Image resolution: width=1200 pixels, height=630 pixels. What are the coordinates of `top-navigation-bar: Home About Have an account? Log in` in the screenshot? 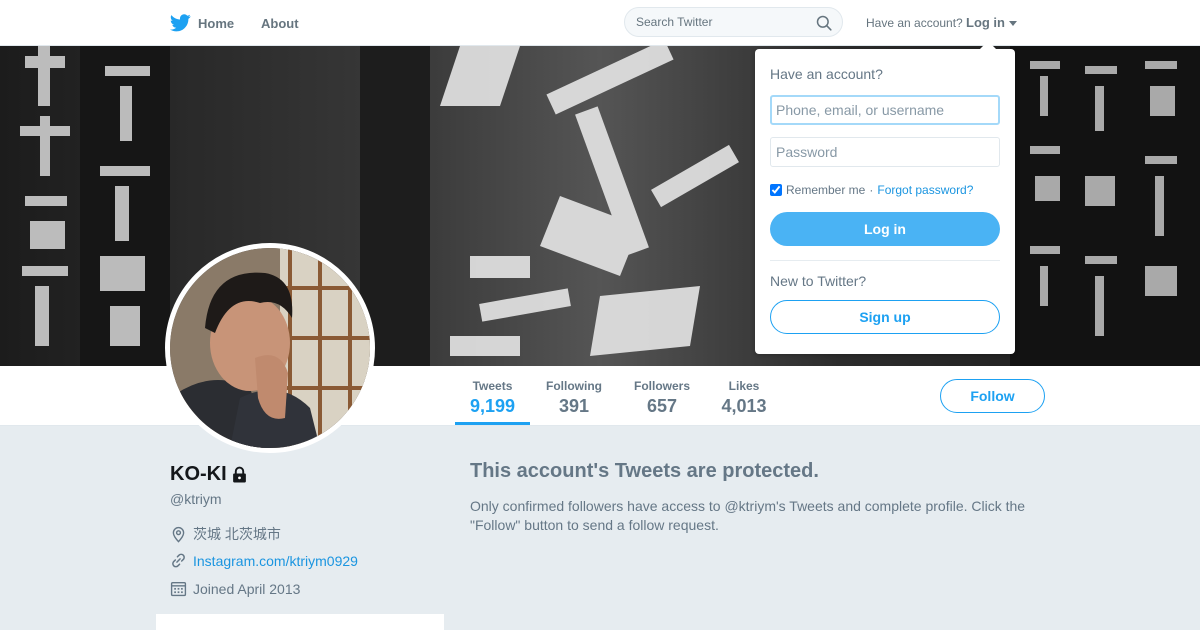 It's located at (600, 23).